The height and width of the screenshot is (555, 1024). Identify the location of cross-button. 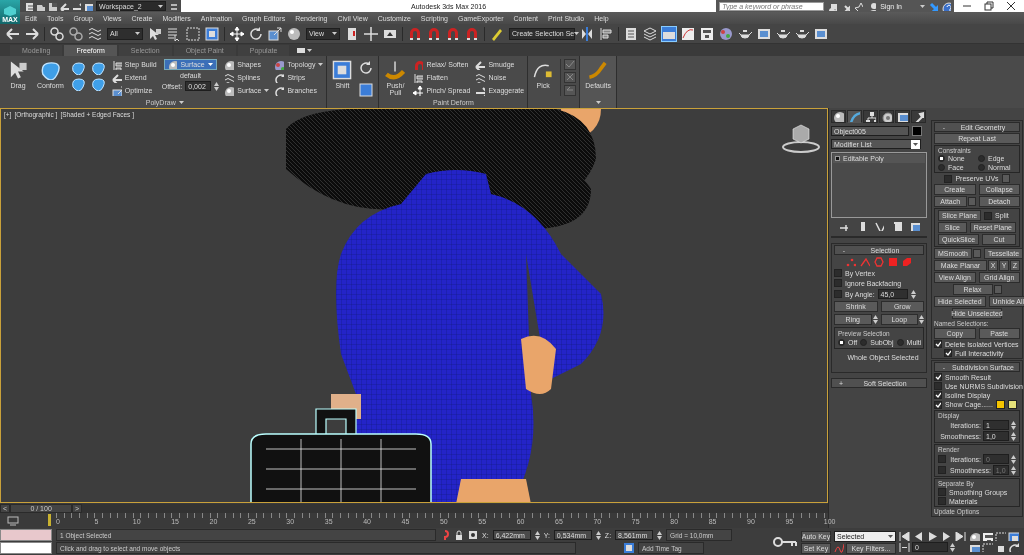
(570, 77).